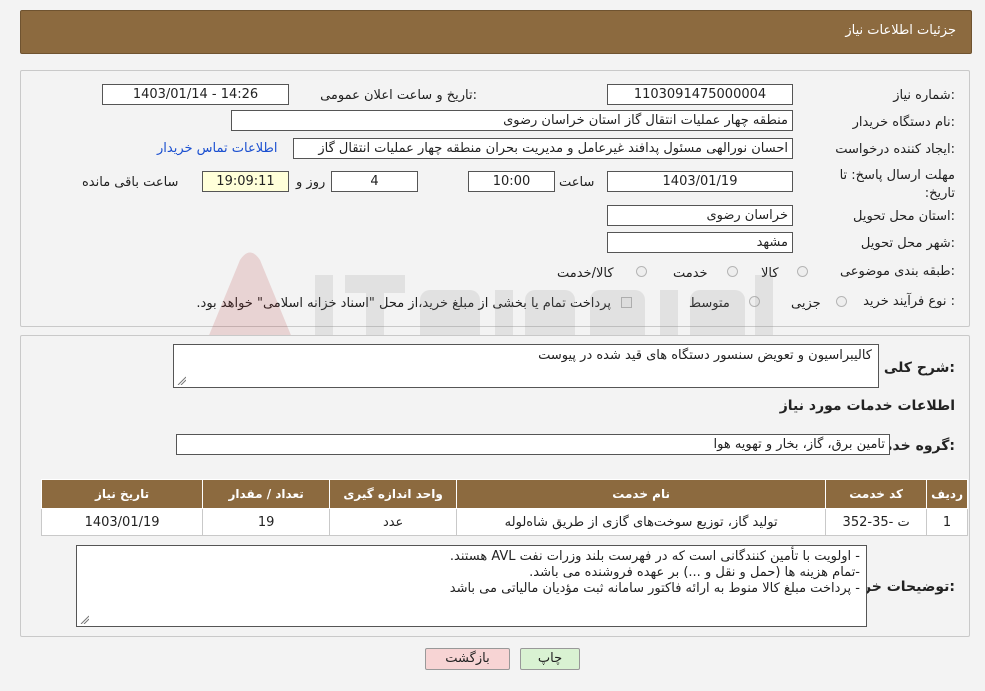 The image size is (985, 691). Describe the element at coordinates (770, 273) in the screenshot. I see `category-goods-label: کالا` at that location.